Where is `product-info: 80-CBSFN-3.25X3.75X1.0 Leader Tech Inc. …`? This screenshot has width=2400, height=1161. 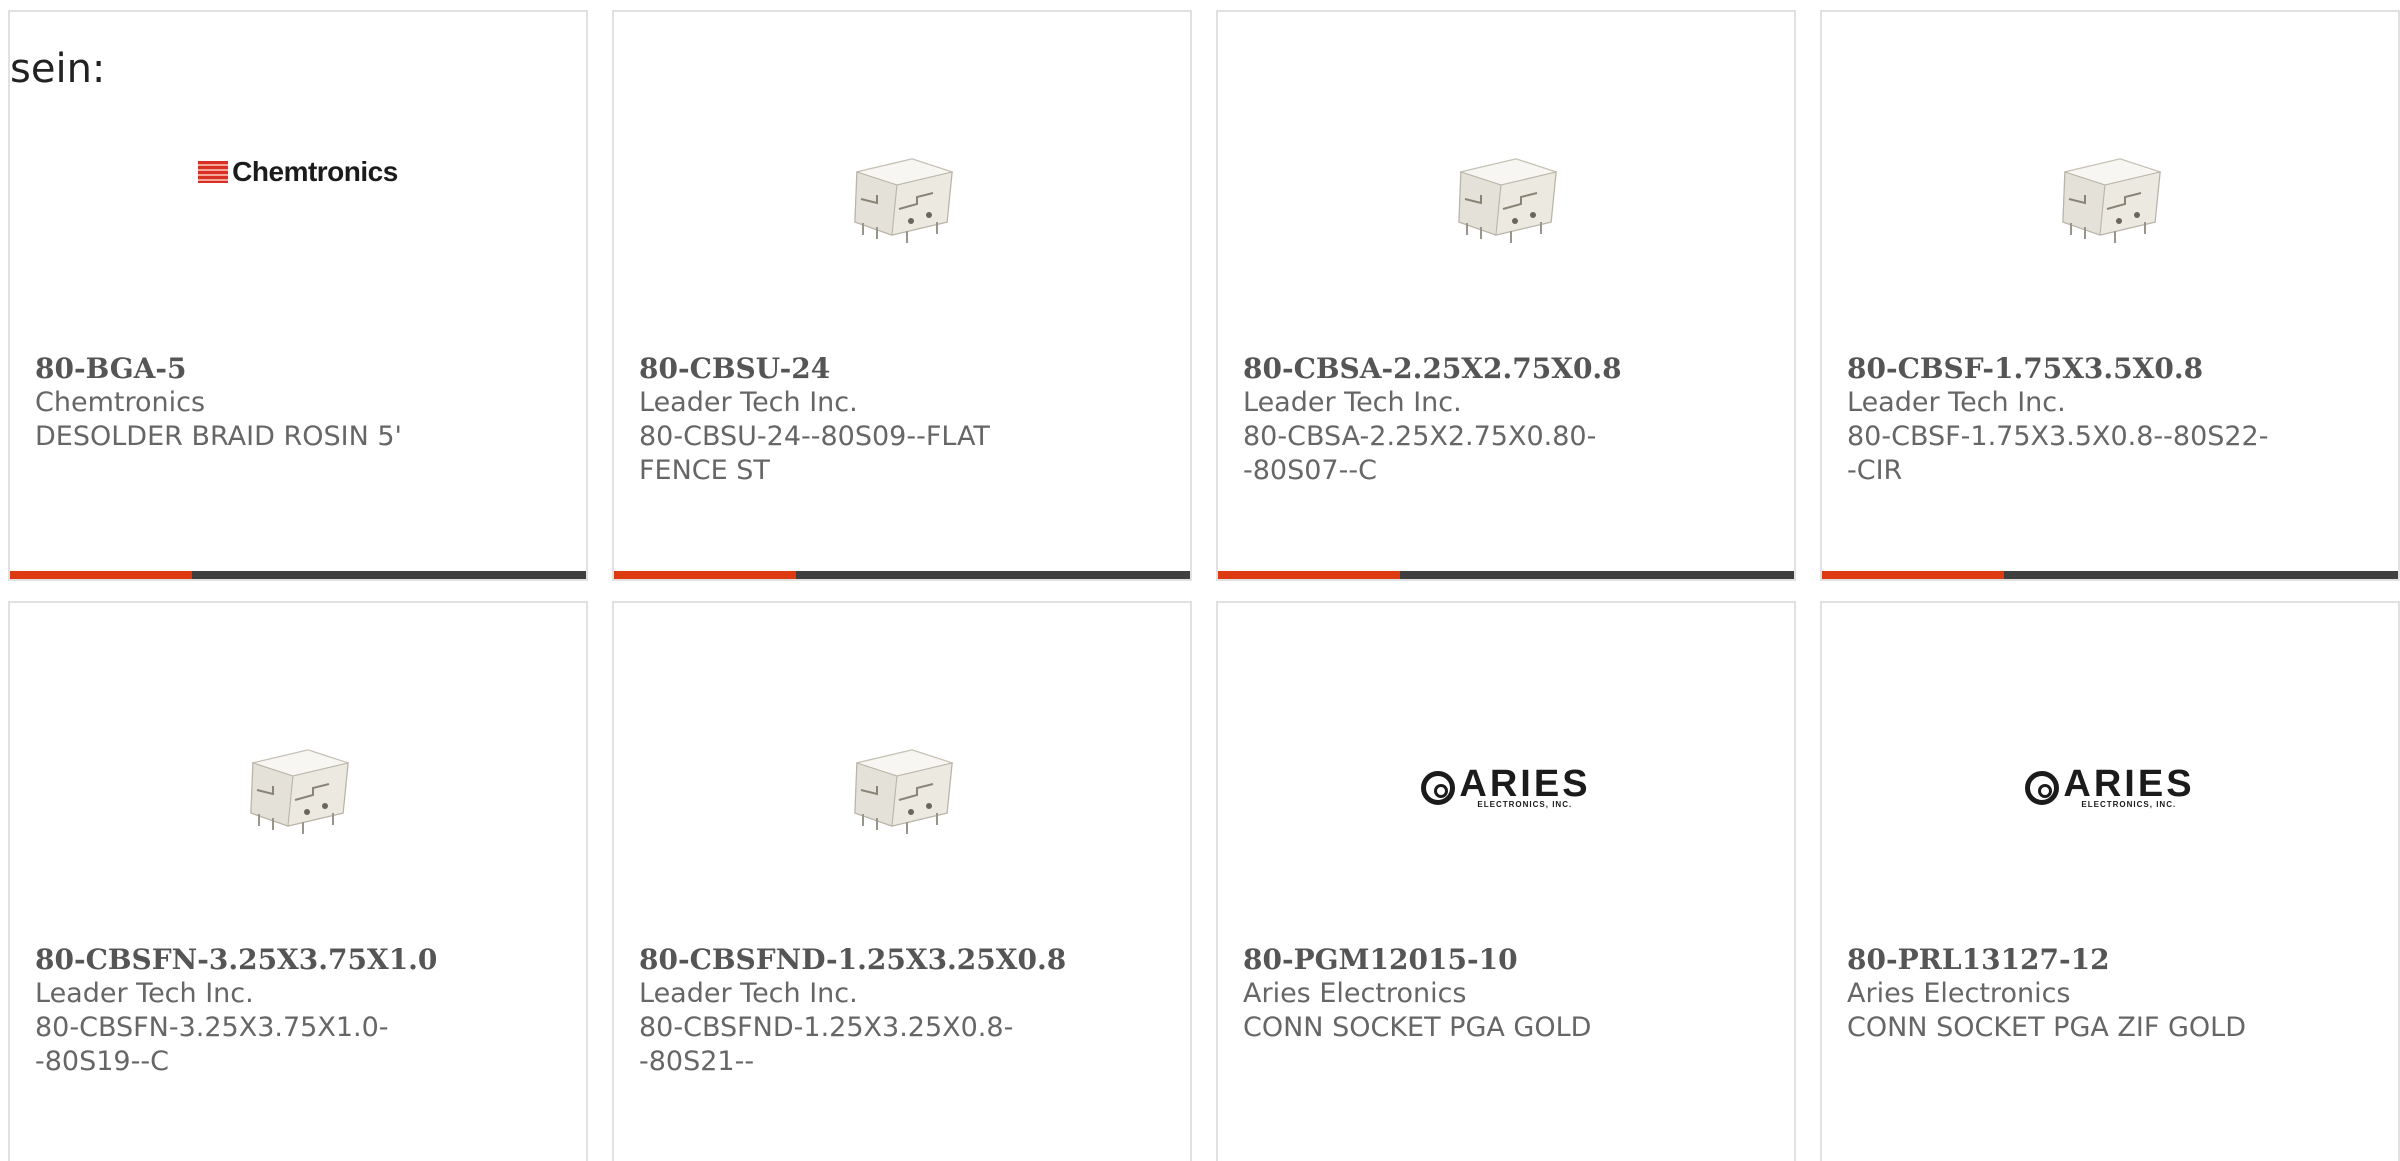
product-info: 80-CBSFN-3.25X3.75X1.0 Leader Tech Inc. … is located at coordinates (250, 1011).